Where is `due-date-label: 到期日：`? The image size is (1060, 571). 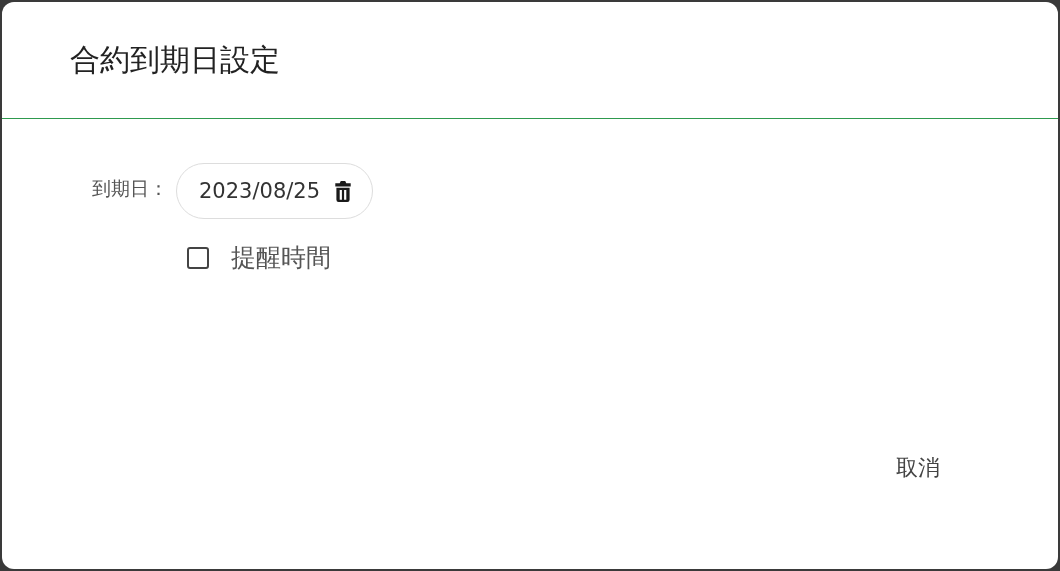 due-date-label: 到期日： is located at coordinates (130, 188).